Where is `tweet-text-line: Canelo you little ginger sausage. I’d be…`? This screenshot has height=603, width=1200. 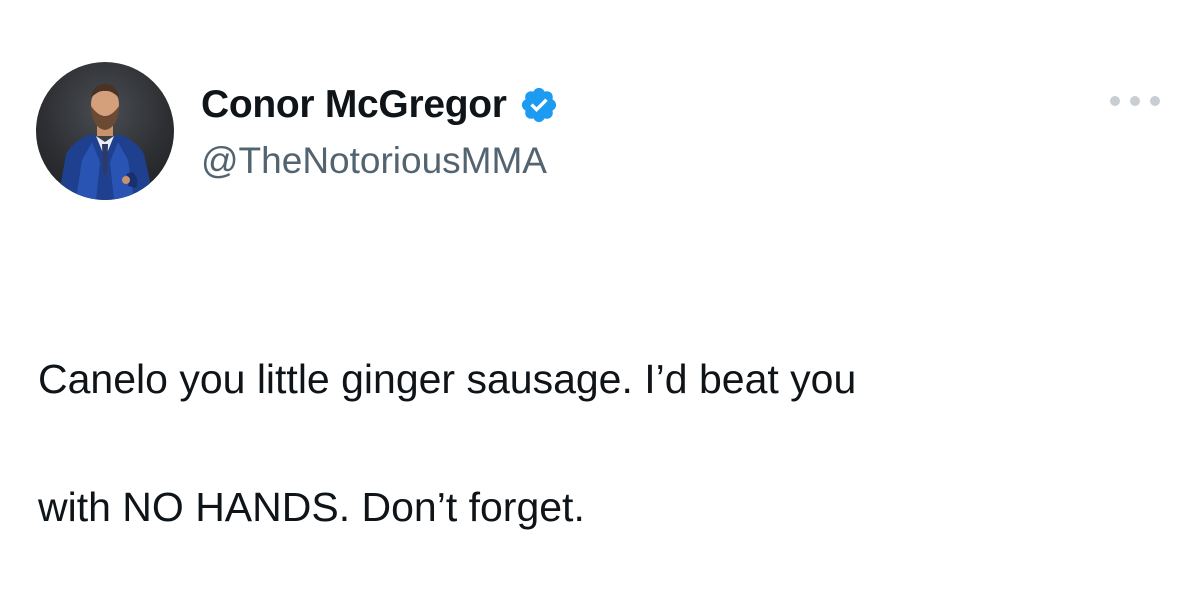
tweet-text-line: Canelo you little ginger sausage. I’d be… is located at coordinates (447, 379).